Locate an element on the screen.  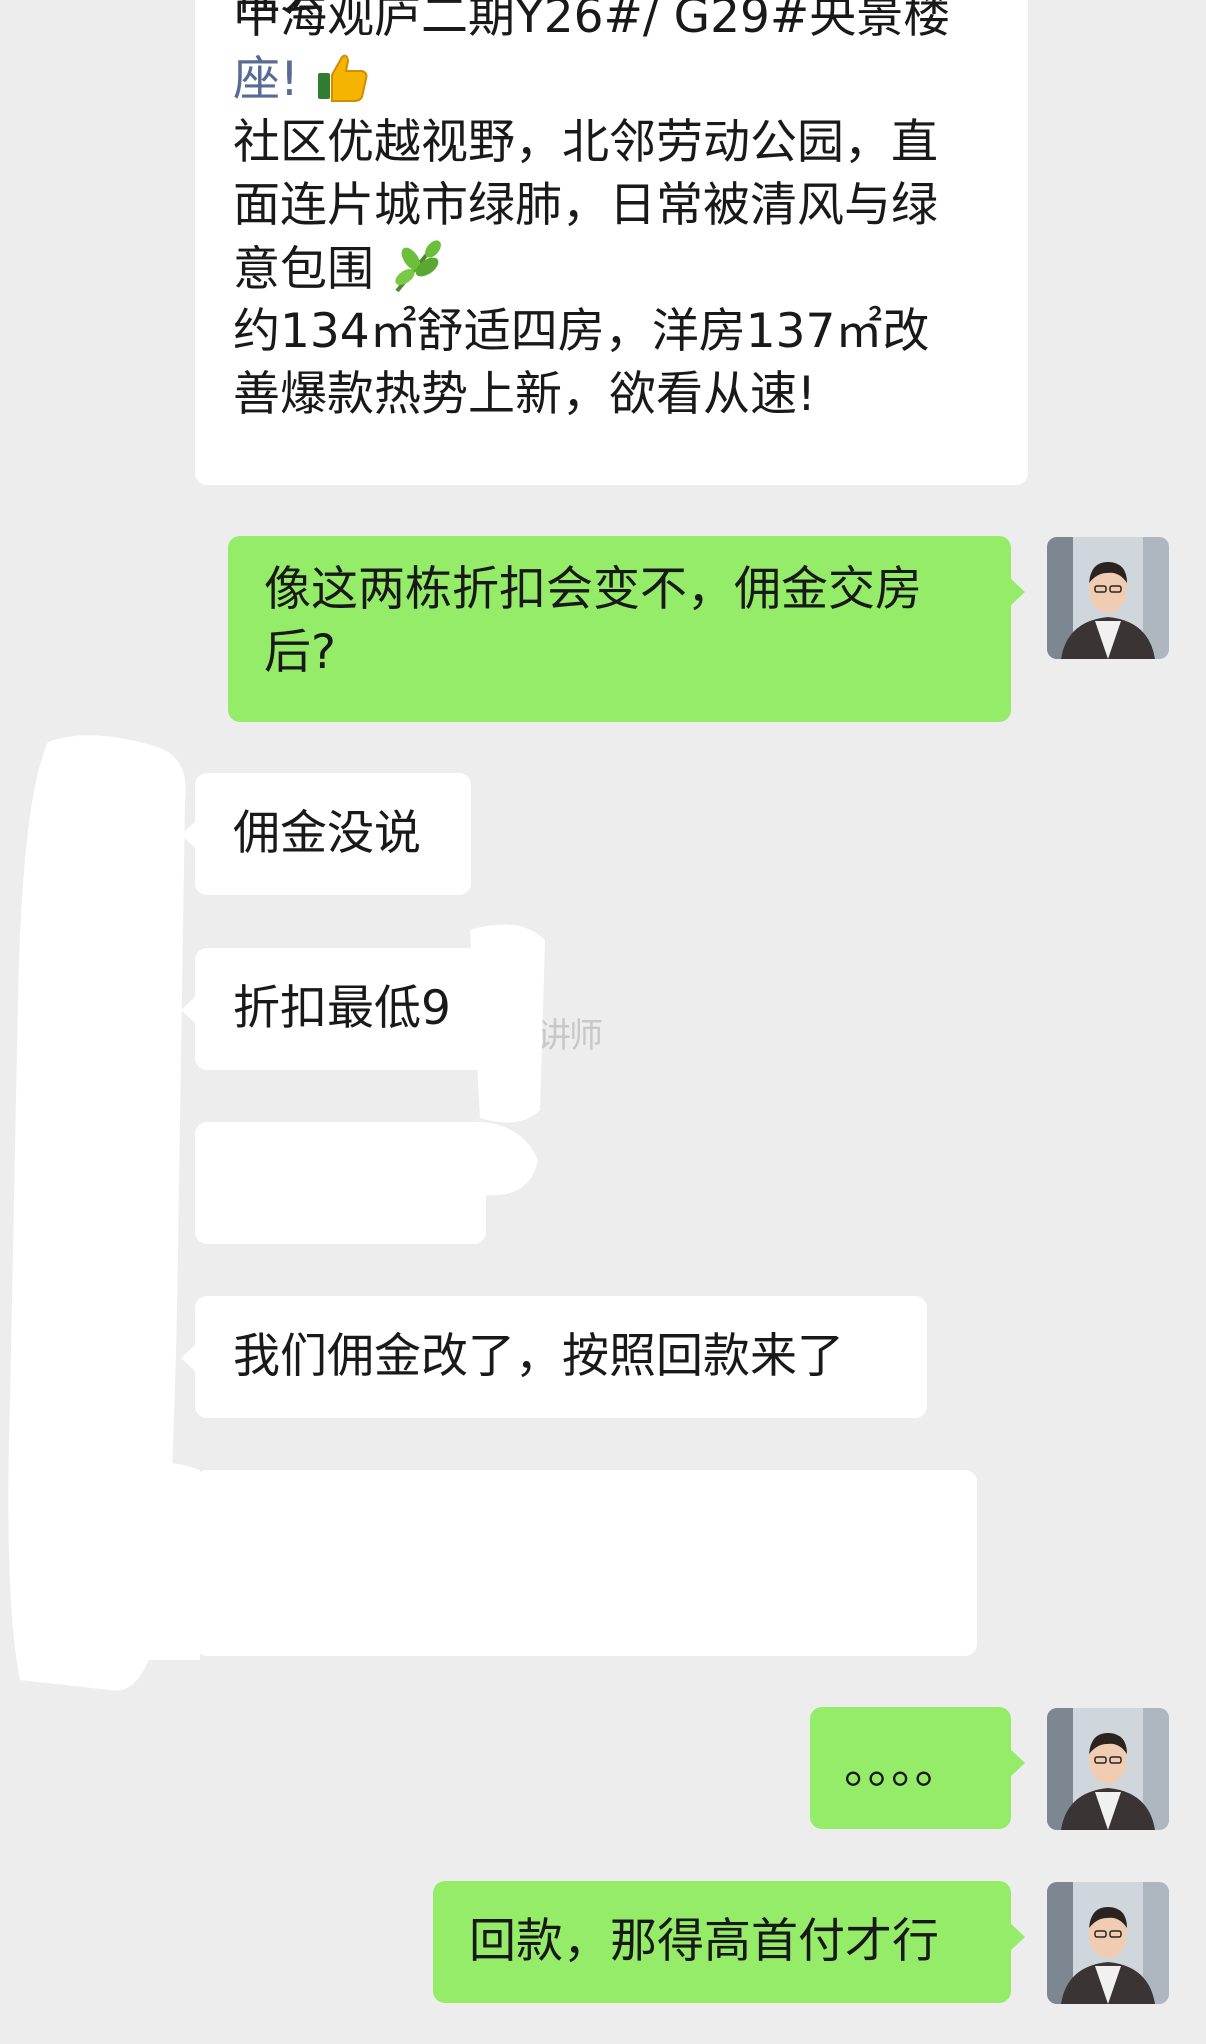
thumbs-up-icon is located at coordinates (342, 79).